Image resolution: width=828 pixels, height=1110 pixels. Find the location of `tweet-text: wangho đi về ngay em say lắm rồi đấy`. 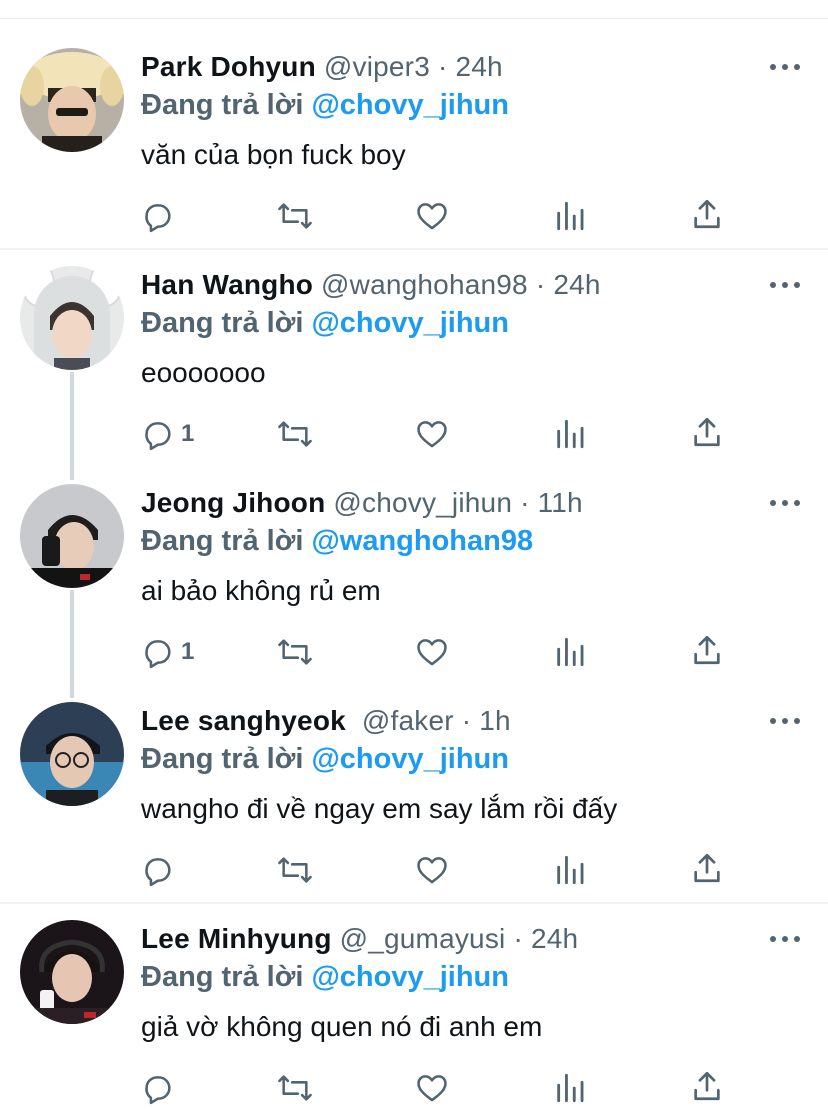

tweet-text: wangho đi về ngay em say lắm rồi đấy is located at coordinates (379, 808).